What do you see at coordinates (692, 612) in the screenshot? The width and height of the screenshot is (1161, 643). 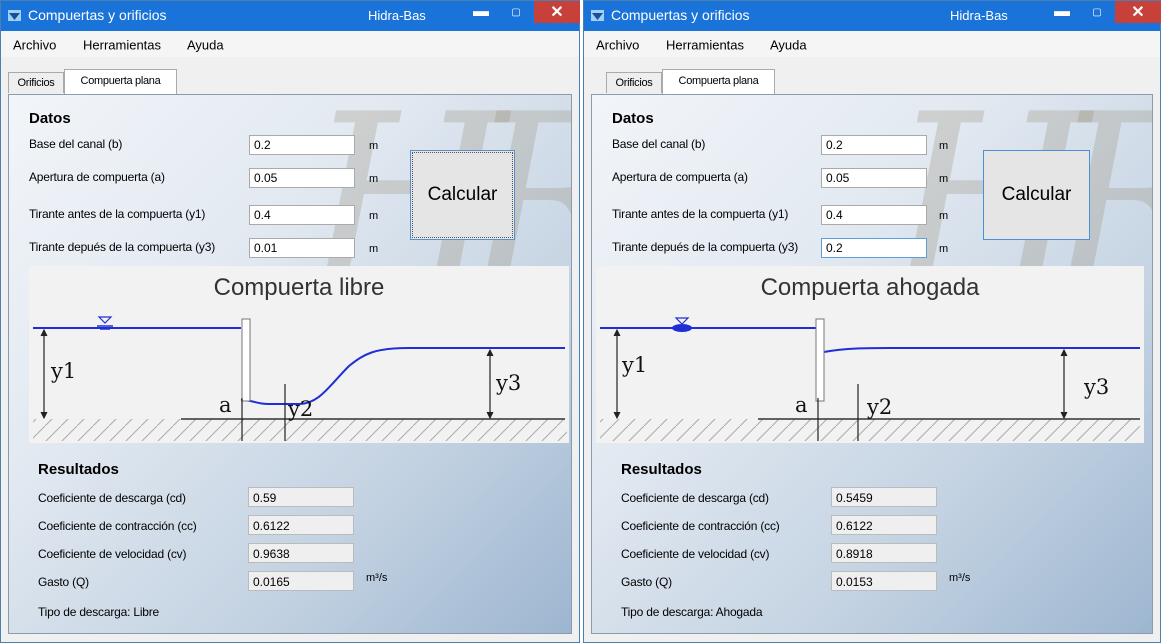 I see `tipo-descarga: Tipo de descarga: Ahogada` at bounding box center [692, 612].